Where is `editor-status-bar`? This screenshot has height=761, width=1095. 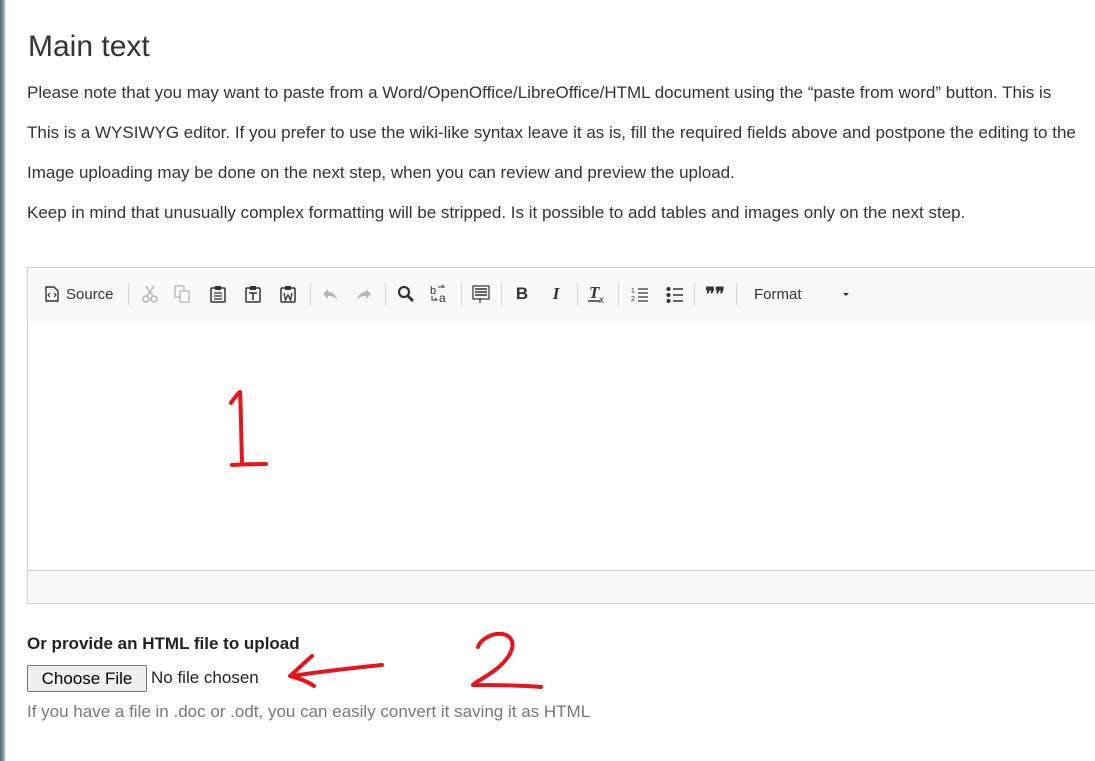
editor-status-bar is located at coordinates (561, 586).